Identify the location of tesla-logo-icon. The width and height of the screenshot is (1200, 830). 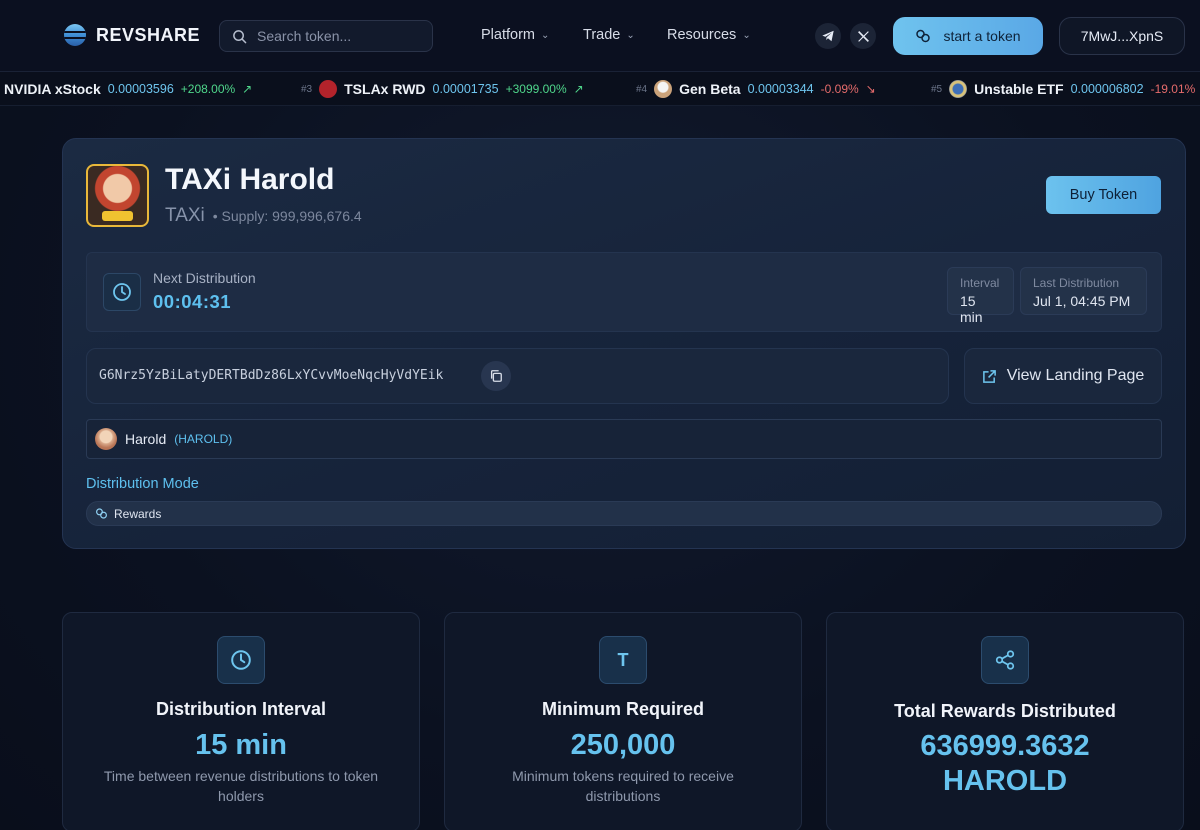
(328, 89).